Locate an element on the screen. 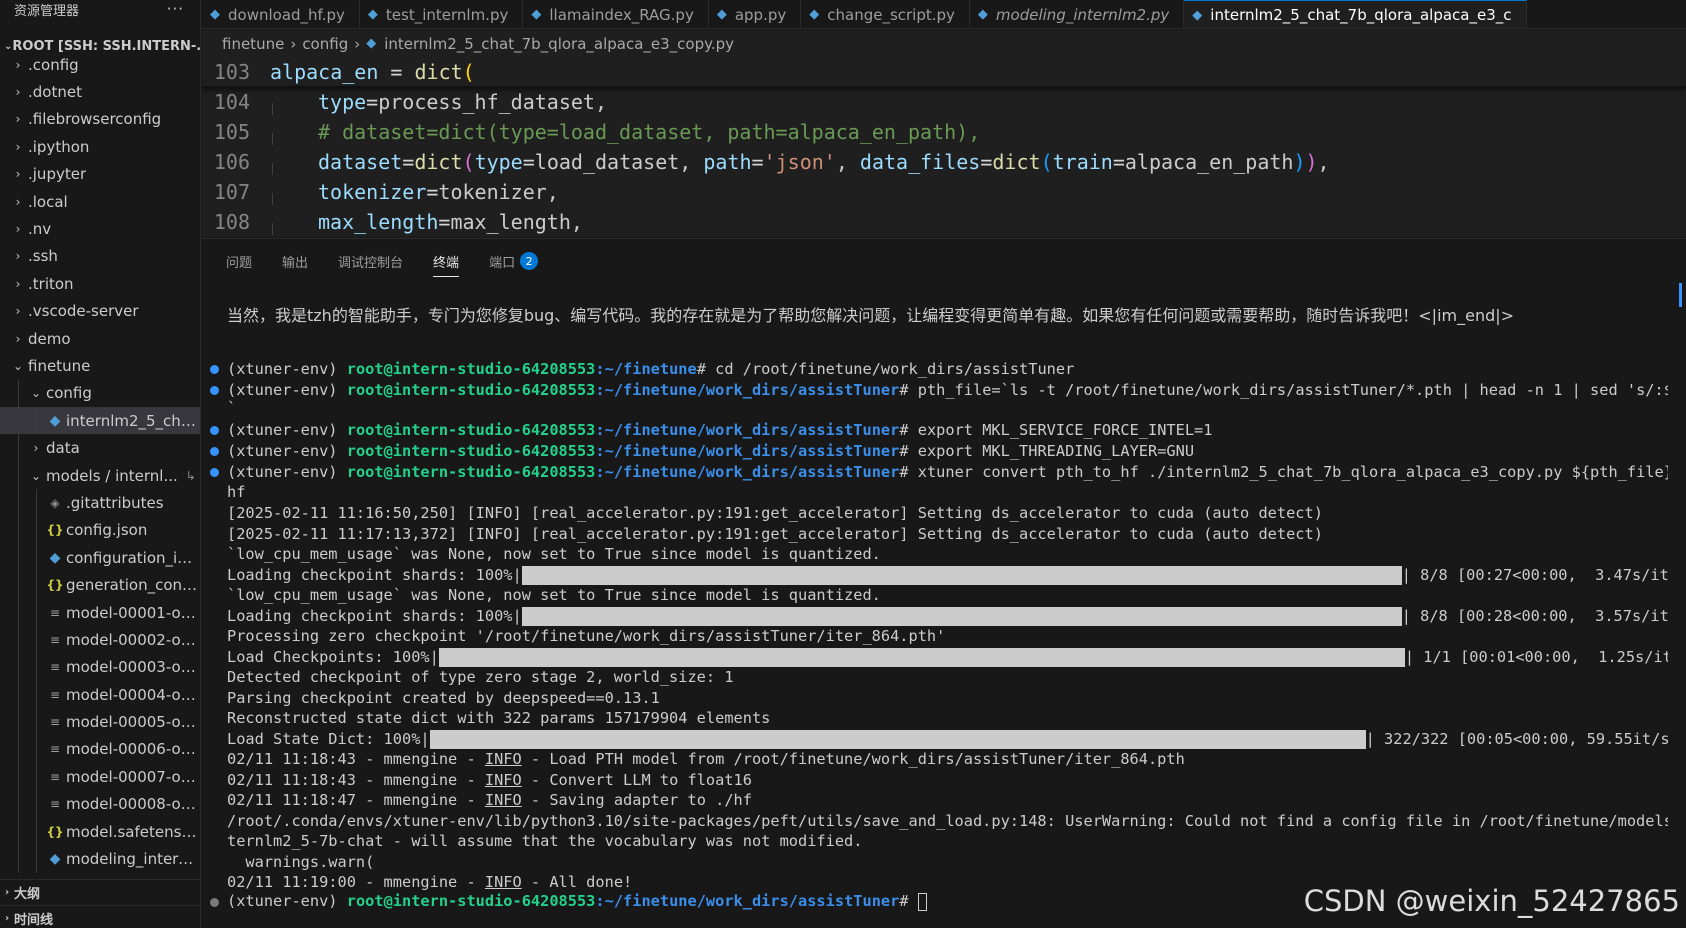 This screenshot has width=1686, height=928. tree-item: › .triton is located at coordinates (100, 283).